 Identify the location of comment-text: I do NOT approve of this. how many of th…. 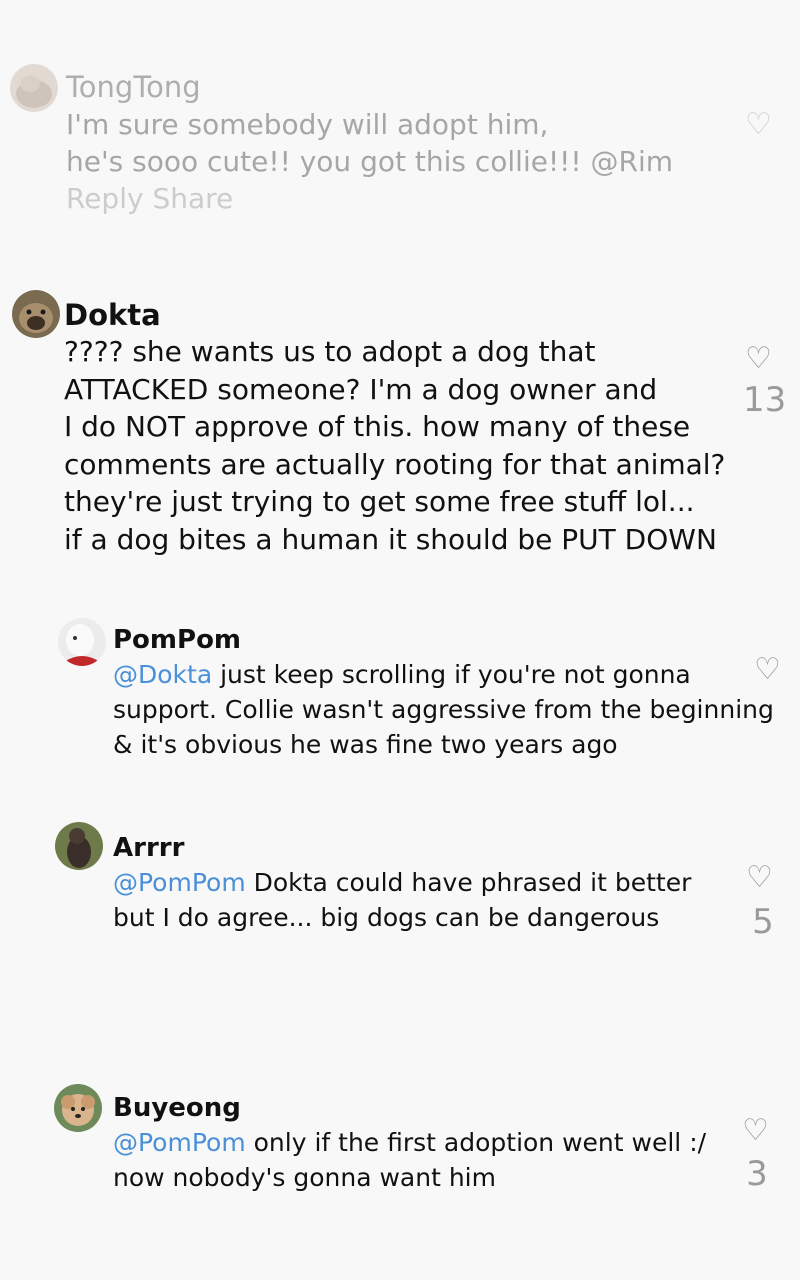
(377, 426).